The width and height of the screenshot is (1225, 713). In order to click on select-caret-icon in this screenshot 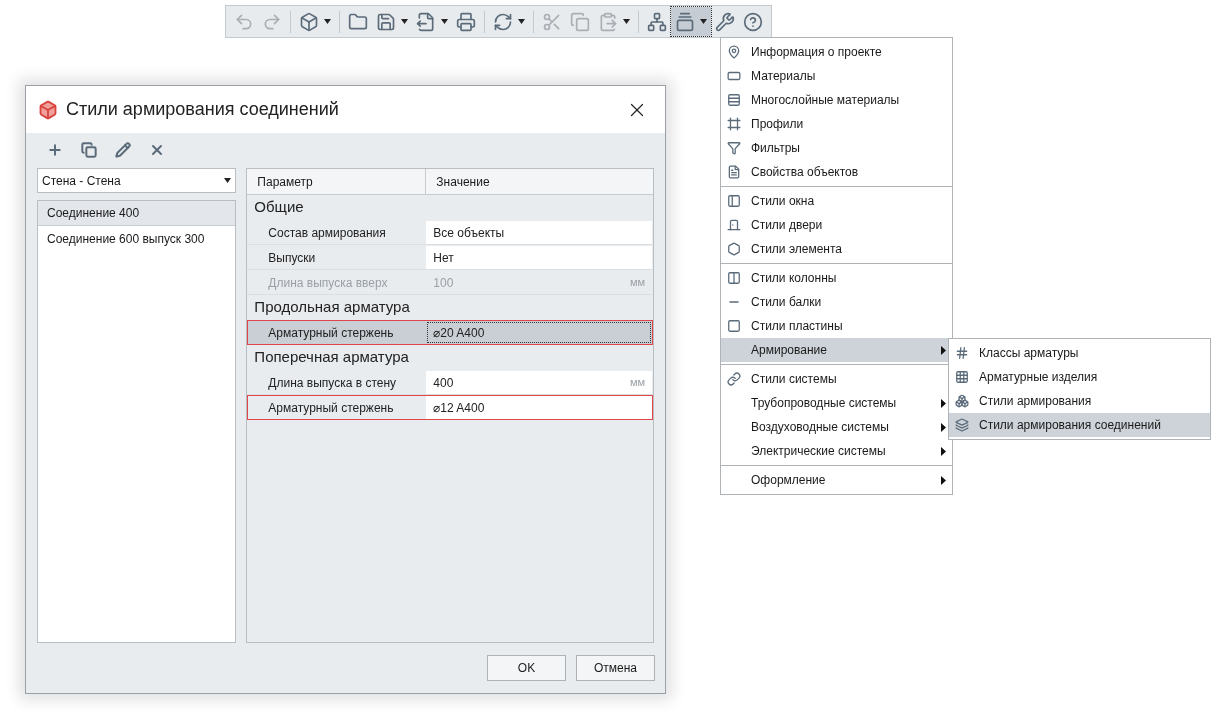, I will do `click(228, 180)`.